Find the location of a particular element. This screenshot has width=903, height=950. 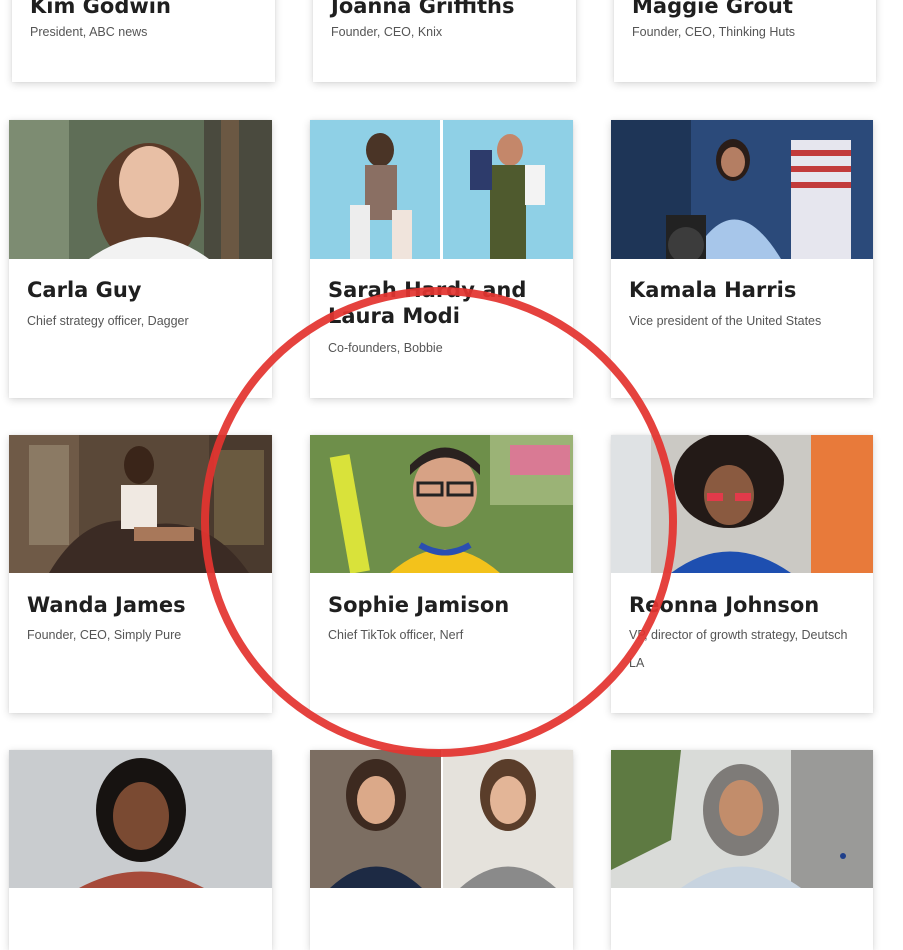

profile-name: Carla Guy is located at coordinates (84, 290).